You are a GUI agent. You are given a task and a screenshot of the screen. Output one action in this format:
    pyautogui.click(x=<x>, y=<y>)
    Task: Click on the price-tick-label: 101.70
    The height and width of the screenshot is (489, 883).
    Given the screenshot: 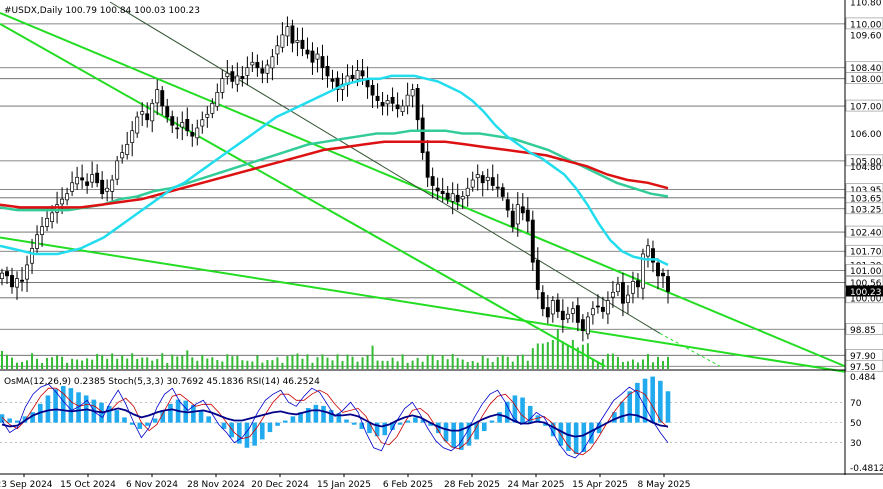 What is the action you would take?
    pyautogui.click(x=866, y=253)
    